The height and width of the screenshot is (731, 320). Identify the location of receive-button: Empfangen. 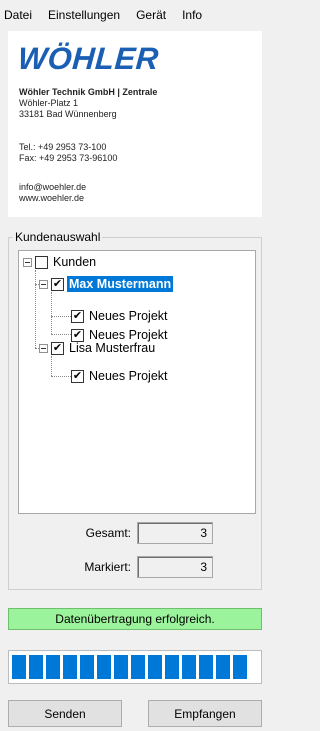
(205, 713).